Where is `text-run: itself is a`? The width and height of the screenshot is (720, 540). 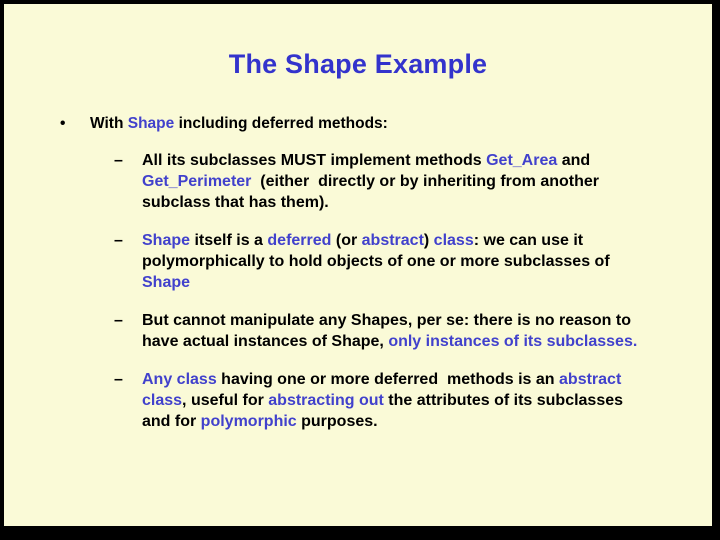 text-run: itself is a is located at coordinates (229, 240).